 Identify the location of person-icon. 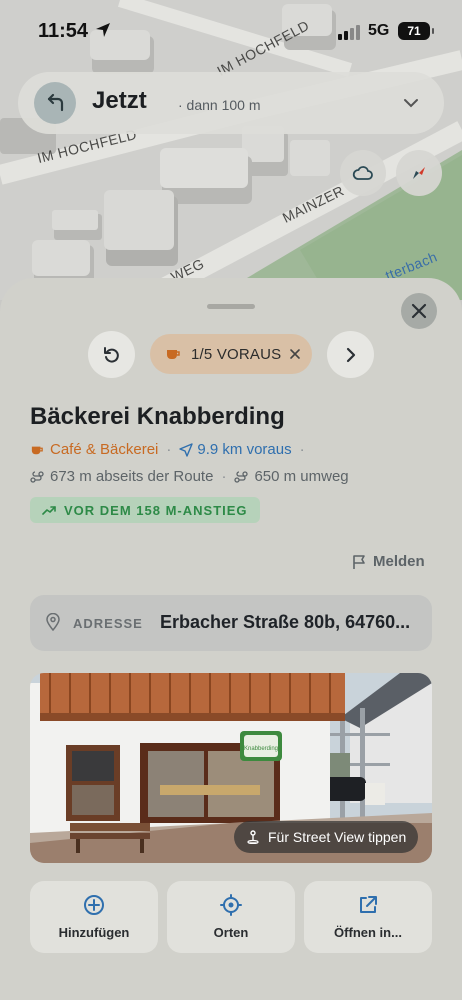
(253, 837).